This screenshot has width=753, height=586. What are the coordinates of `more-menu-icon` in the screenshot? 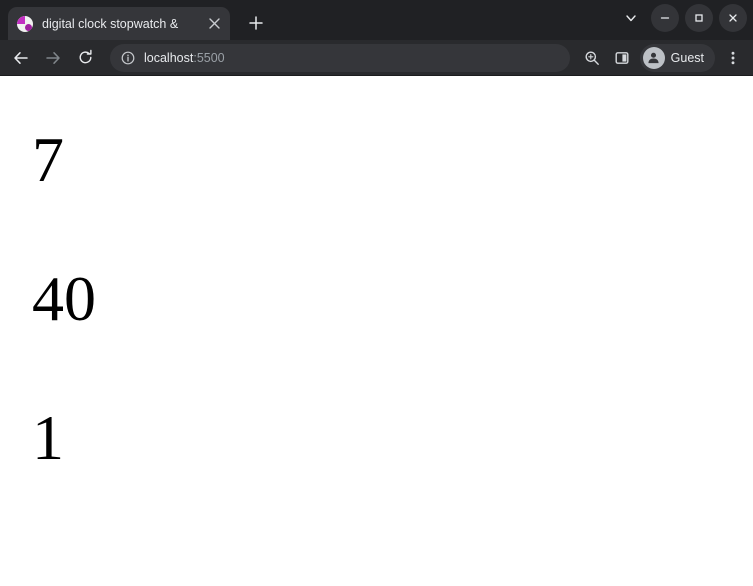 It's located at (733, 58).